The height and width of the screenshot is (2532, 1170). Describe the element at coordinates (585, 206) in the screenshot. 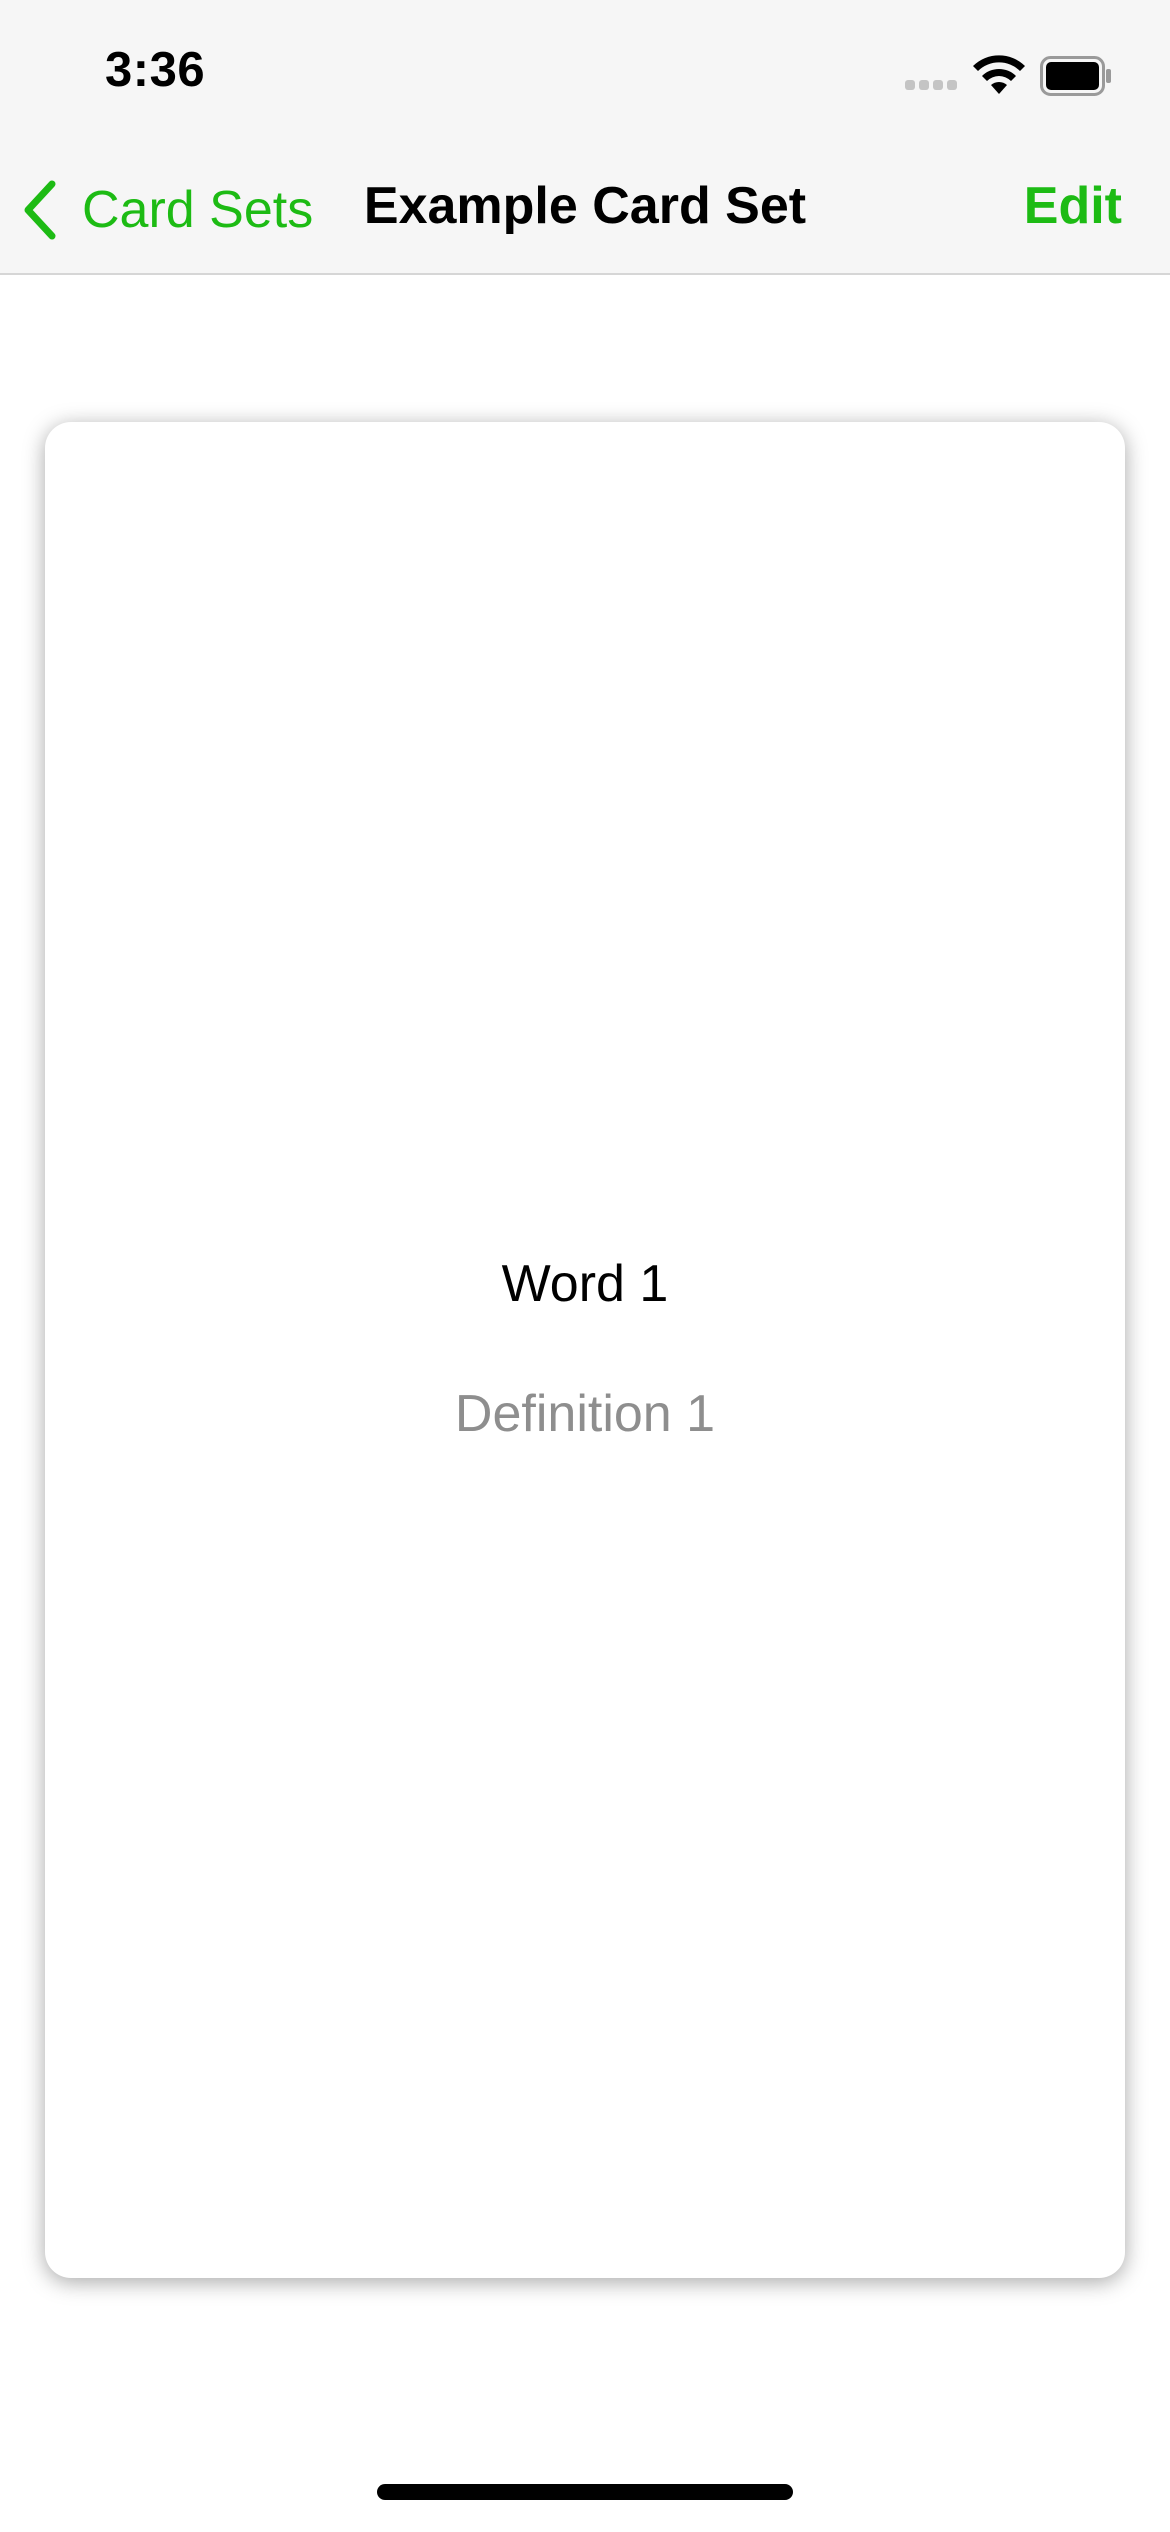

I see `page-title: Example Card Set` at that location.